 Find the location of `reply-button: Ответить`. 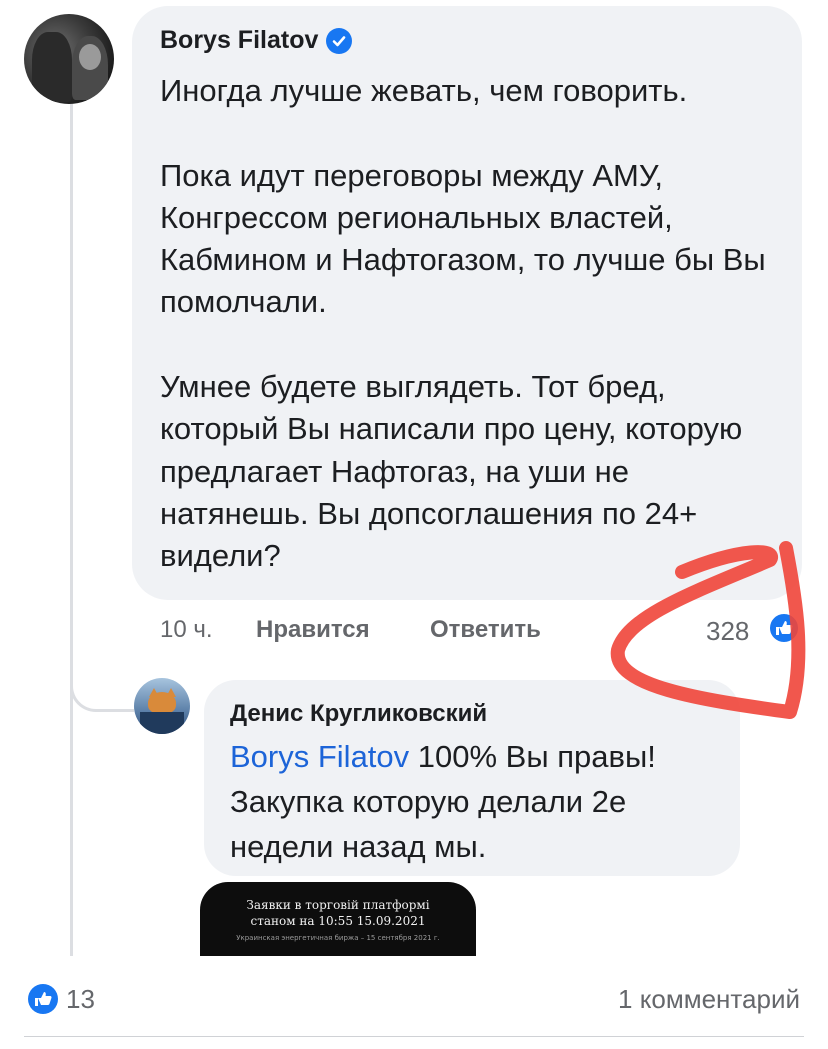

reply-button: Ответить is located at coordinates (485, 630).